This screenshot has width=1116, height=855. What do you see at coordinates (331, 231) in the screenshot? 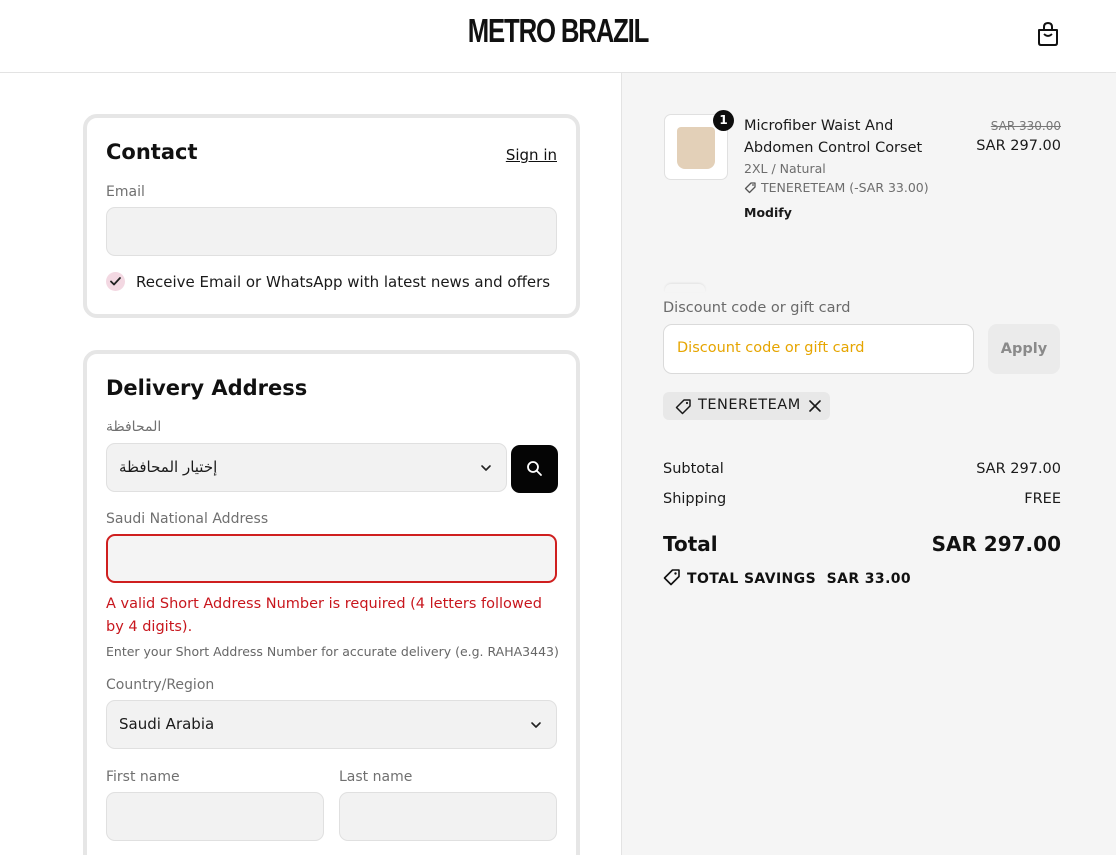
I see `email-field` at bounding box center [331, 231].